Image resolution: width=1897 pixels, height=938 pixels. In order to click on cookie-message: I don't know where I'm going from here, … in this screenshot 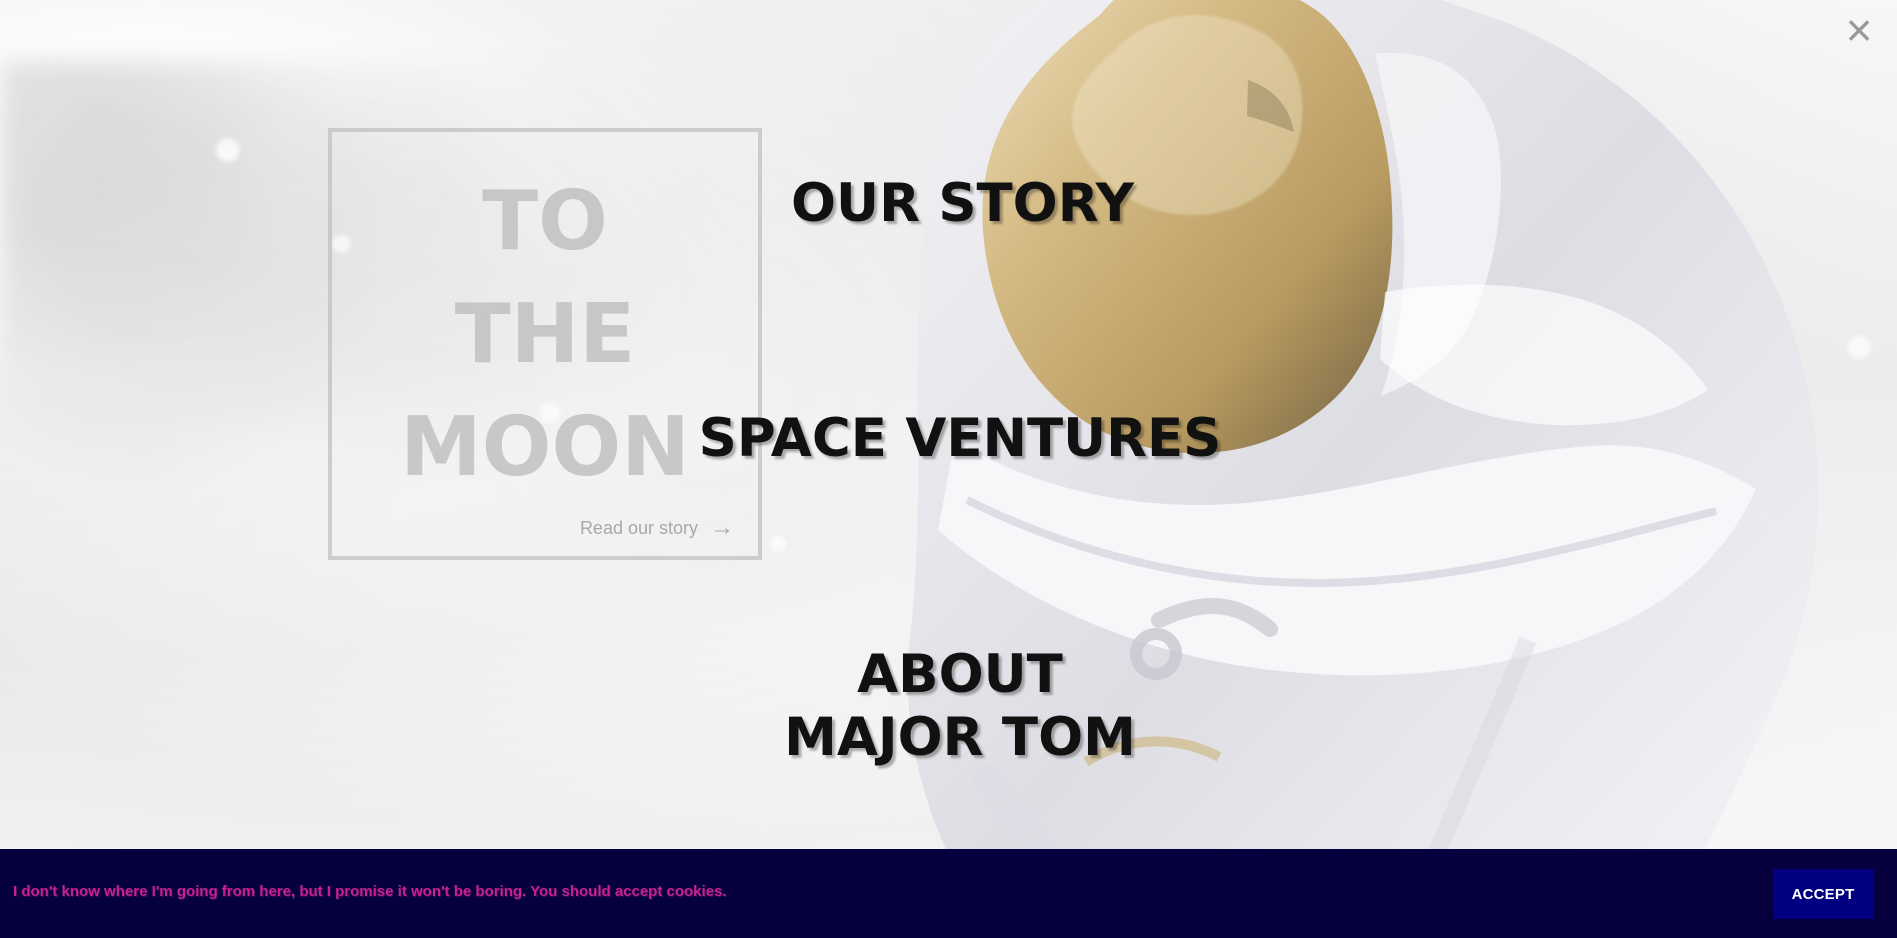, I will do `click(370, 891)`.